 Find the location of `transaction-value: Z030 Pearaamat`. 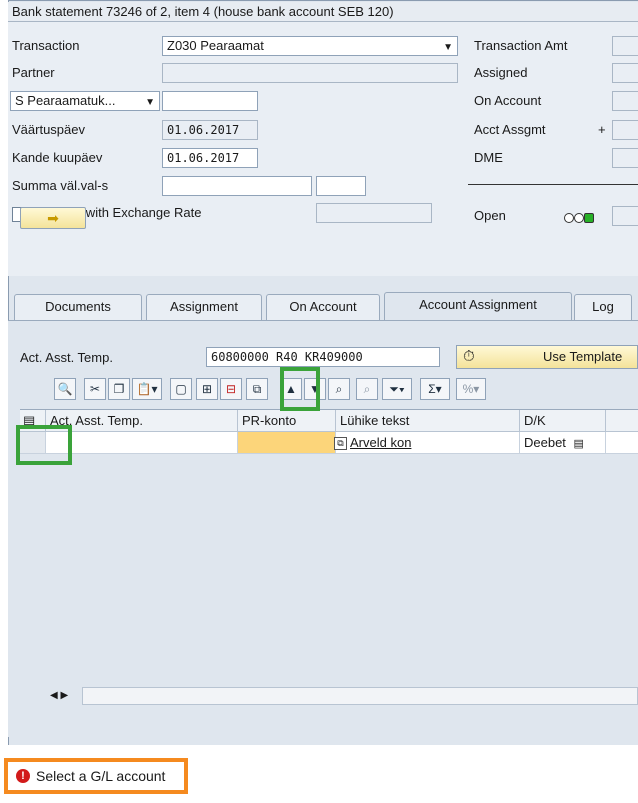

transaction-value: Z030 Pearaamat is located at coordinates (215, 45).